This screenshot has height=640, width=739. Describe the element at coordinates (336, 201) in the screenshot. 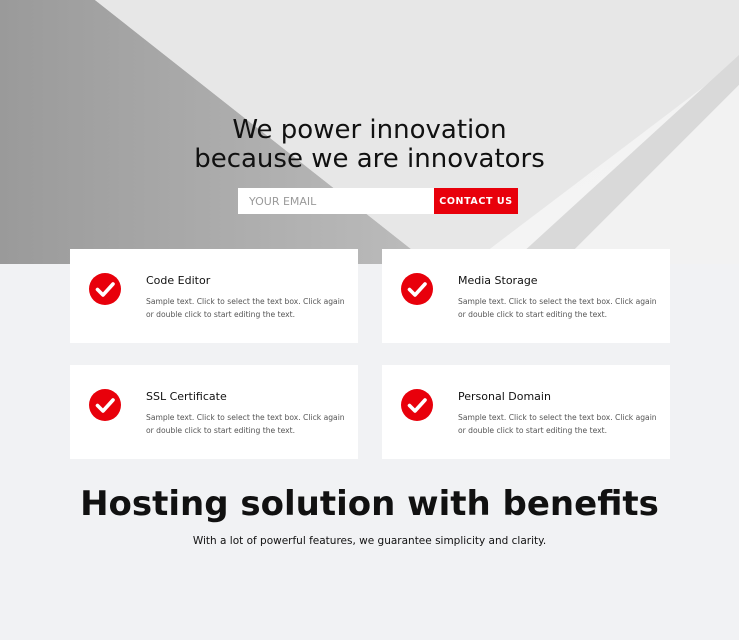

I see `email-input` at that location.